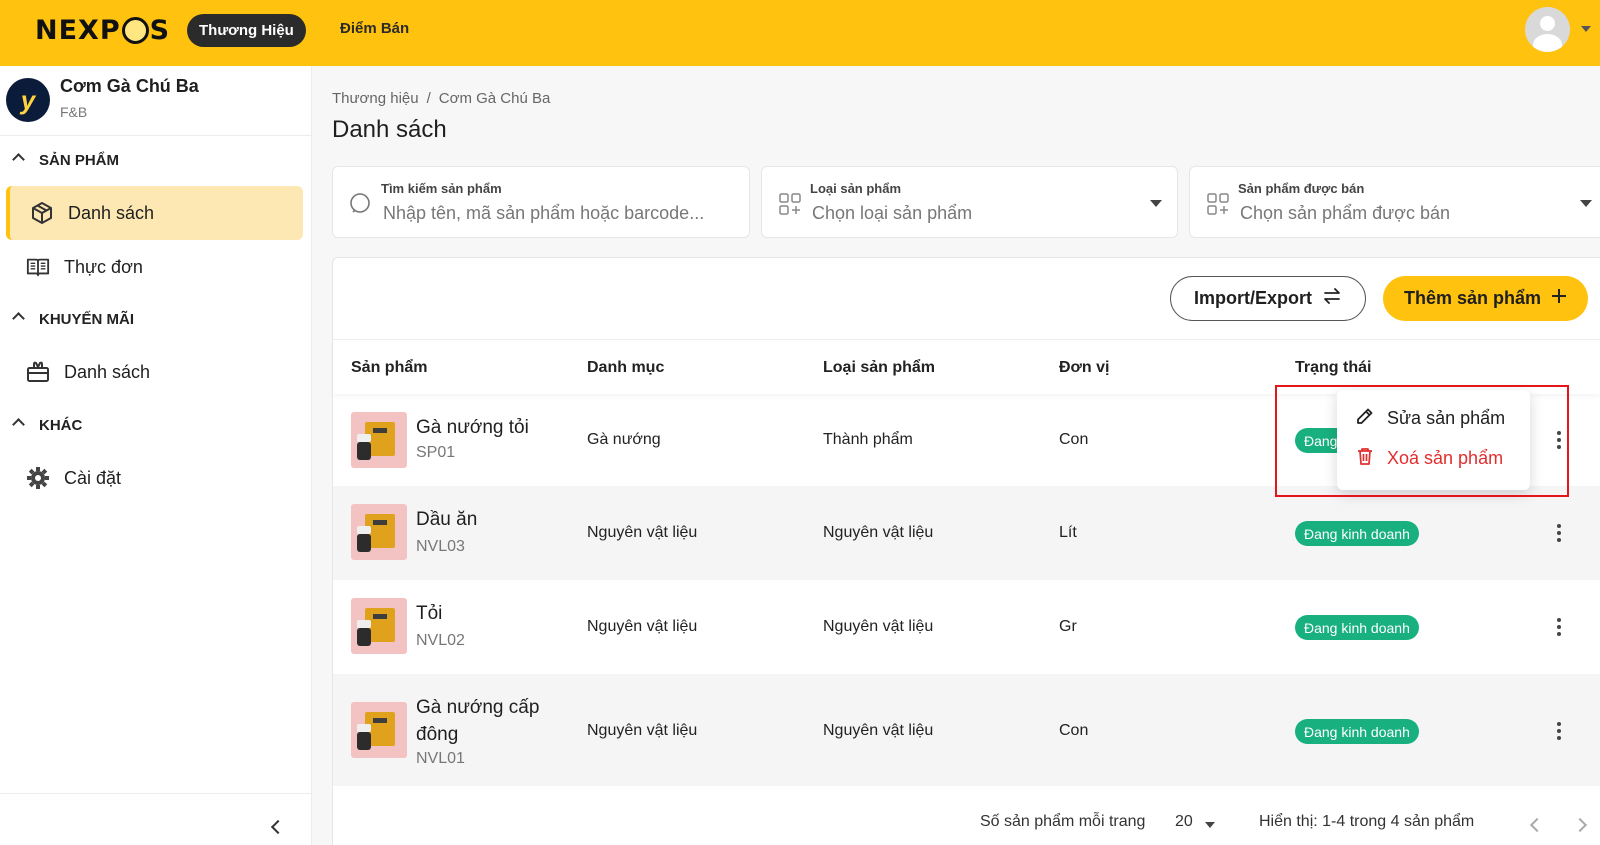 Image resolution: width=1600 pixels, height=845 pixels. I want to click on pagination-summary: Hiển thị: 1-4 trong 4 sản phẩm, so click(1367, 821).